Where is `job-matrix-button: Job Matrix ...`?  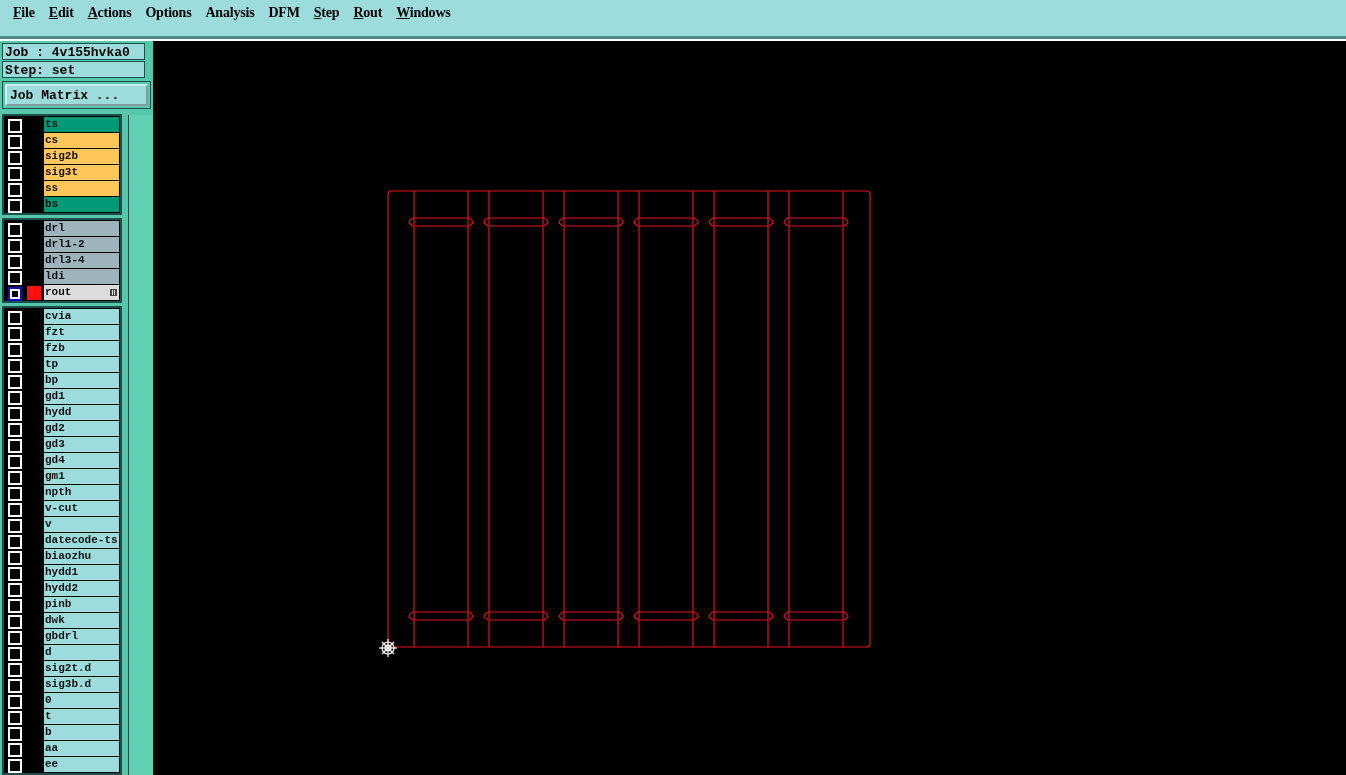 job-matrix-button: Job Matrix ... is located at coordinates (76, 95).